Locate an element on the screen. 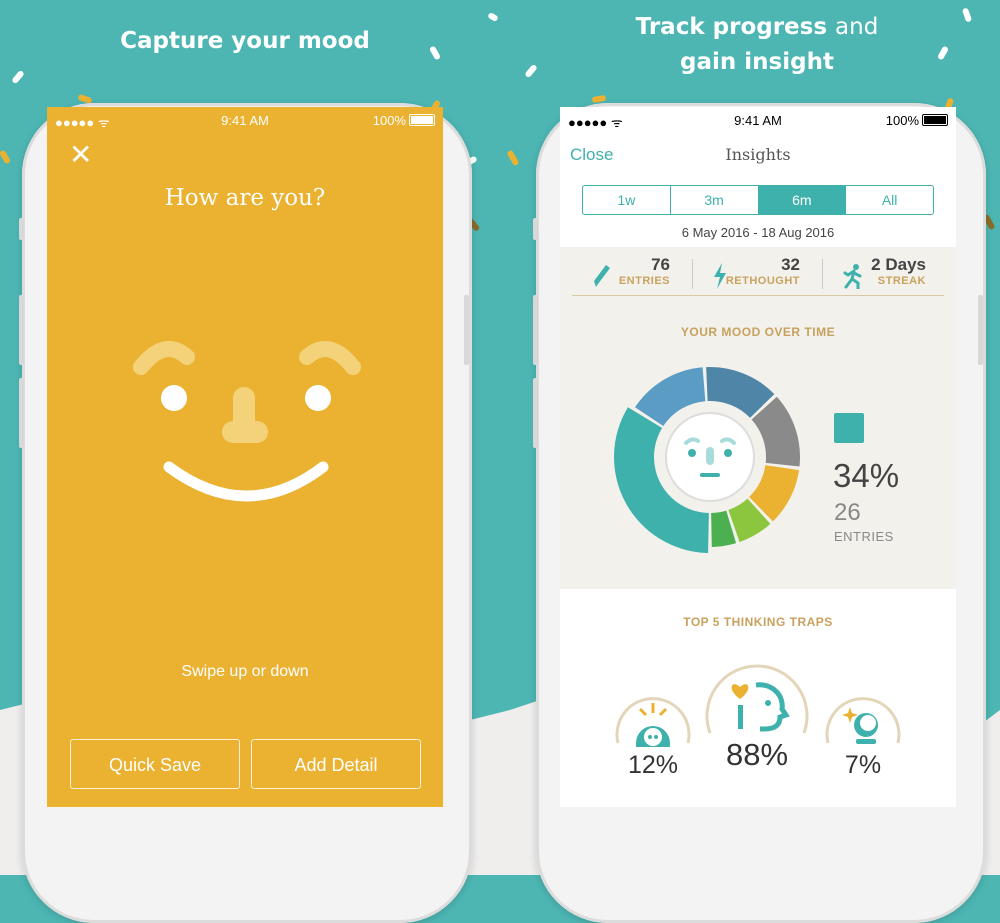 This screenshot has height=923, width=1000. stats-row: 76 ENTRIES 32 RETHOUGHT 2 Days STREAK is located at coordinates (758, 273).